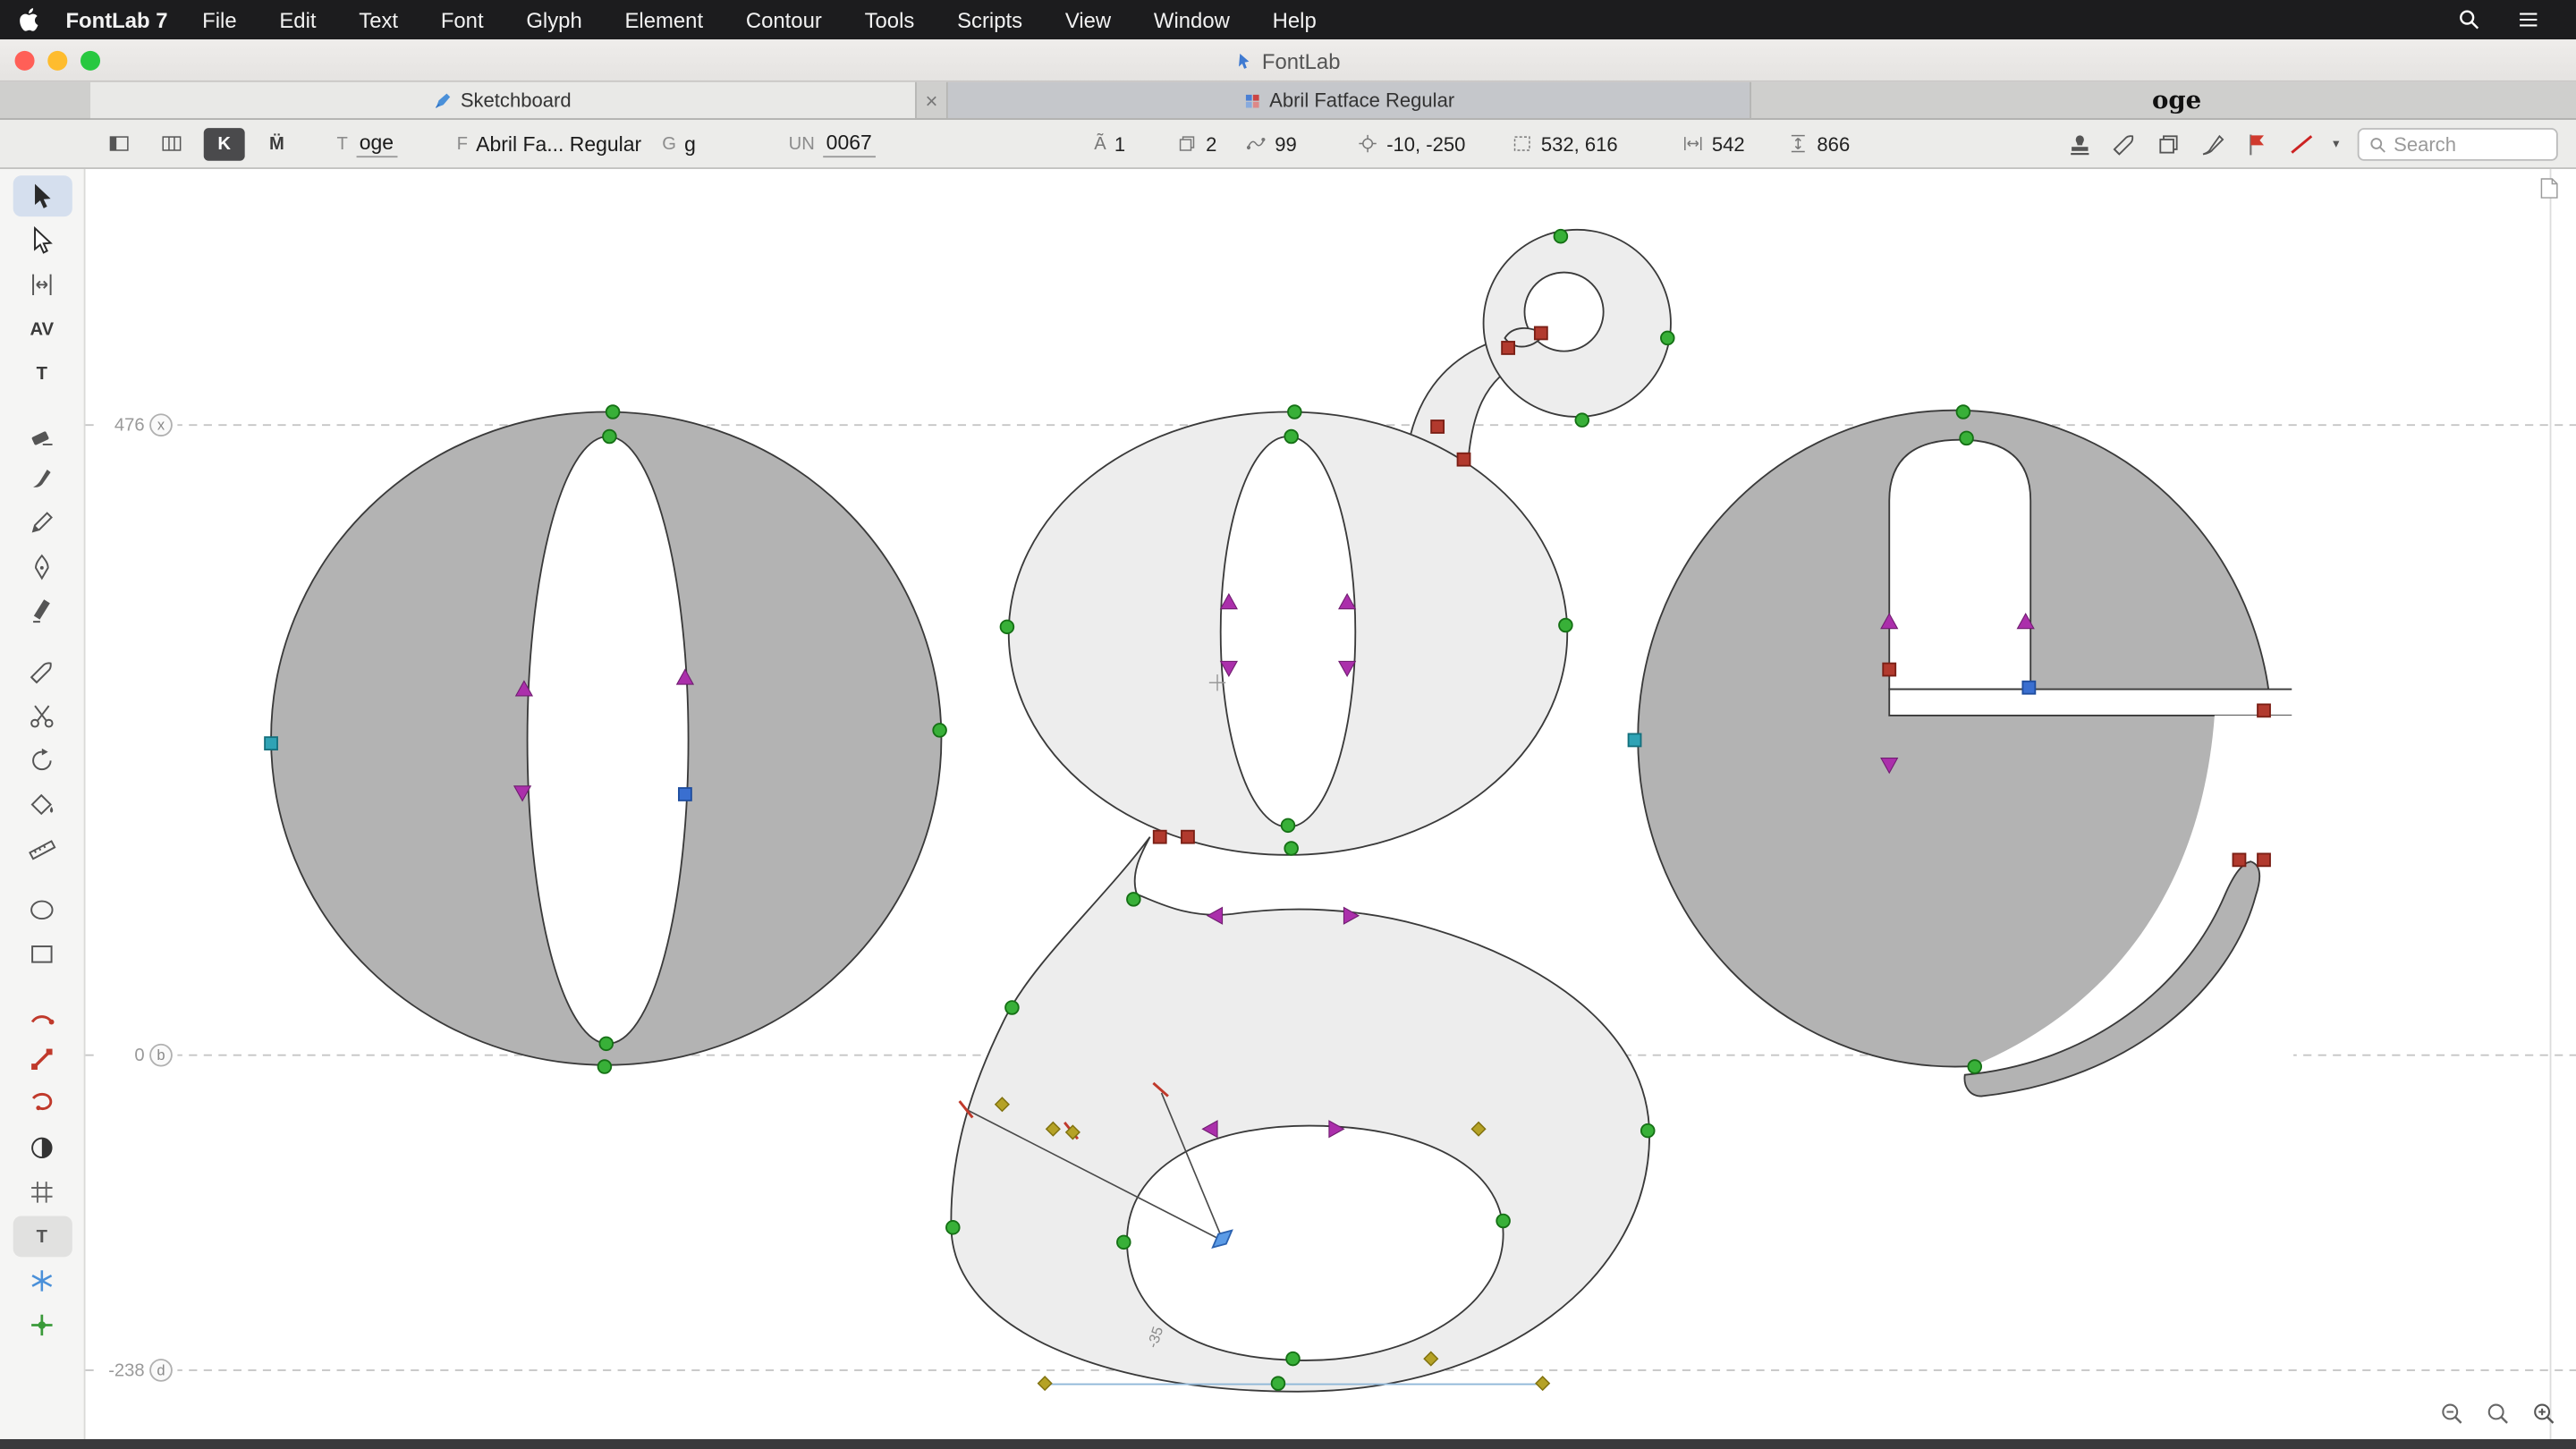 The image size is (2576, 1449). Describe the element at coordinates (42, 1237) in the screenshot. I see `tool-glyph-cell: T` at that location.